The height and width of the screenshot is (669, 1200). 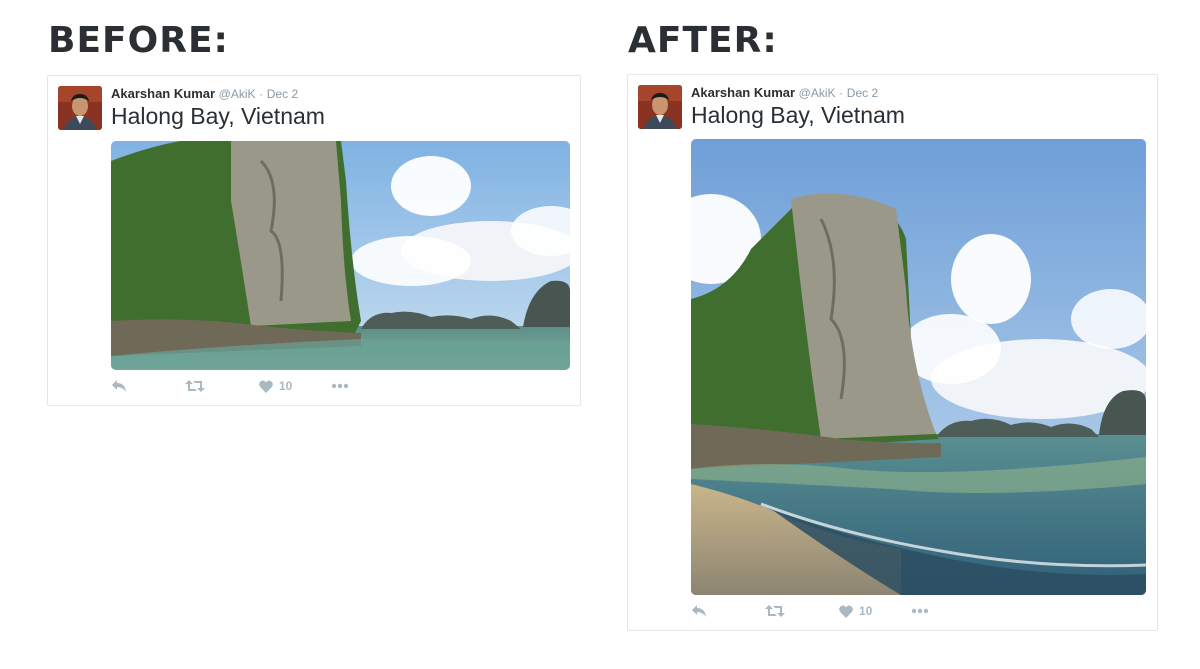 What do you see at coordinates (703, 40) in the screenshot?
I see `after-heading: AFTER:` at bounding box center [703, 40].